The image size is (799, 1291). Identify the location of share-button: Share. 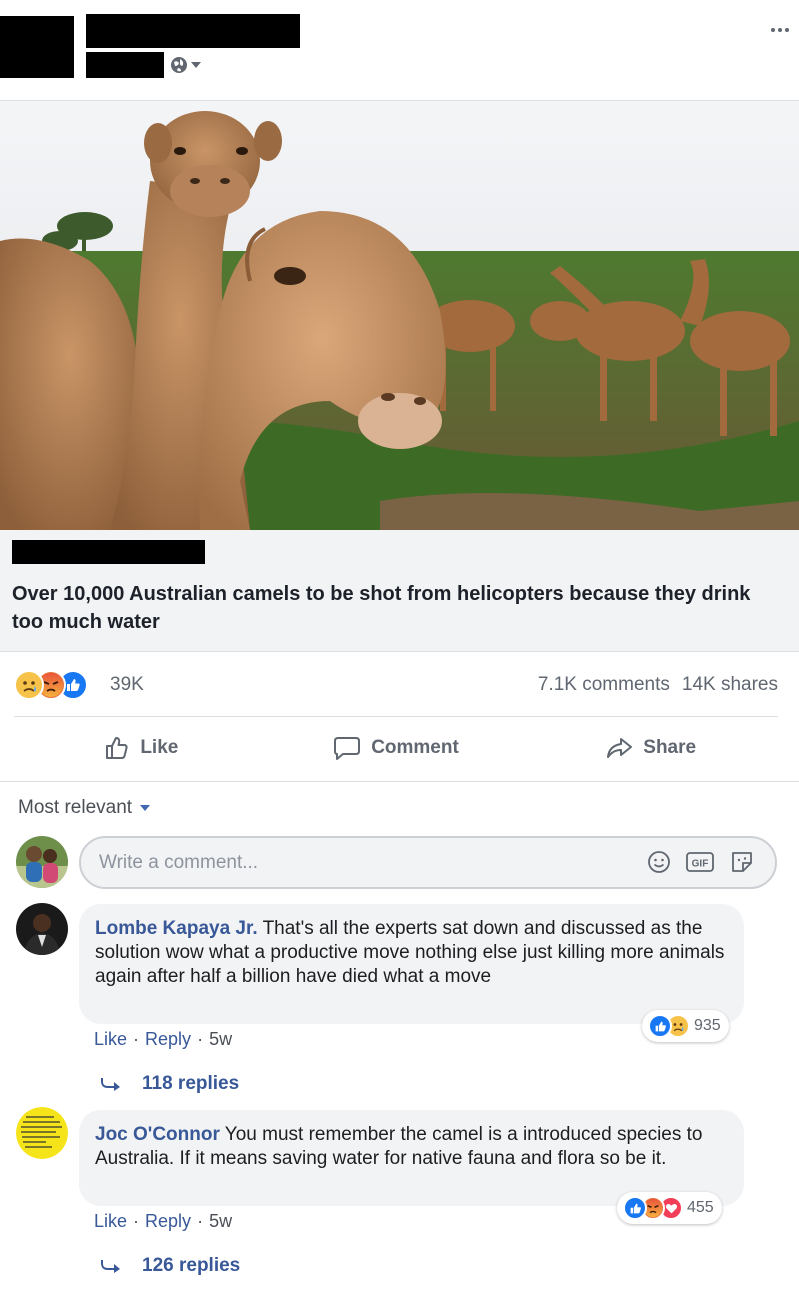
(650, 748).